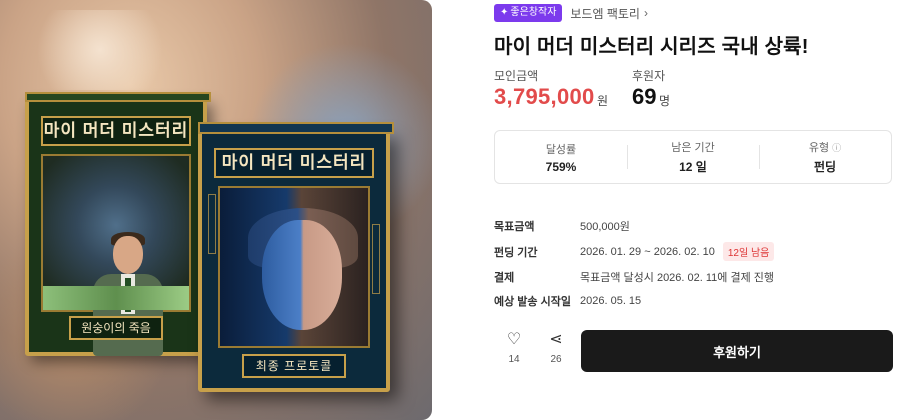 The height and width of the screenshot is (420, 900). Describe the element at coordinates (514, 339) in the screenshot. I see `heart-icon: ♡` at that location.